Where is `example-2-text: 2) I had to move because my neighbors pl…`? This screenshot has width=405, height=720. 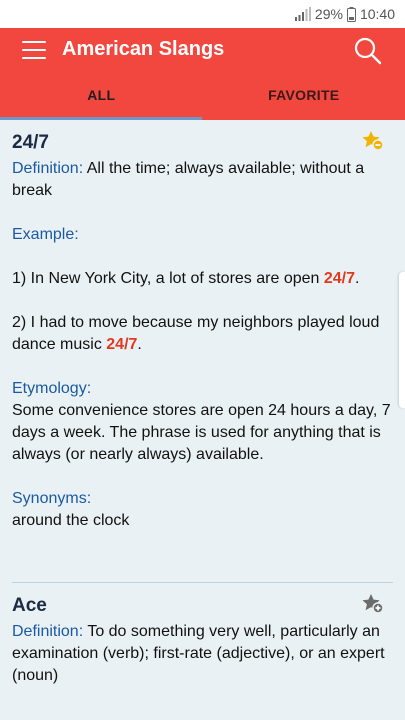
example-2-text: 2) I had to move because my neighbors pl… is located at coordinates (196, 333).